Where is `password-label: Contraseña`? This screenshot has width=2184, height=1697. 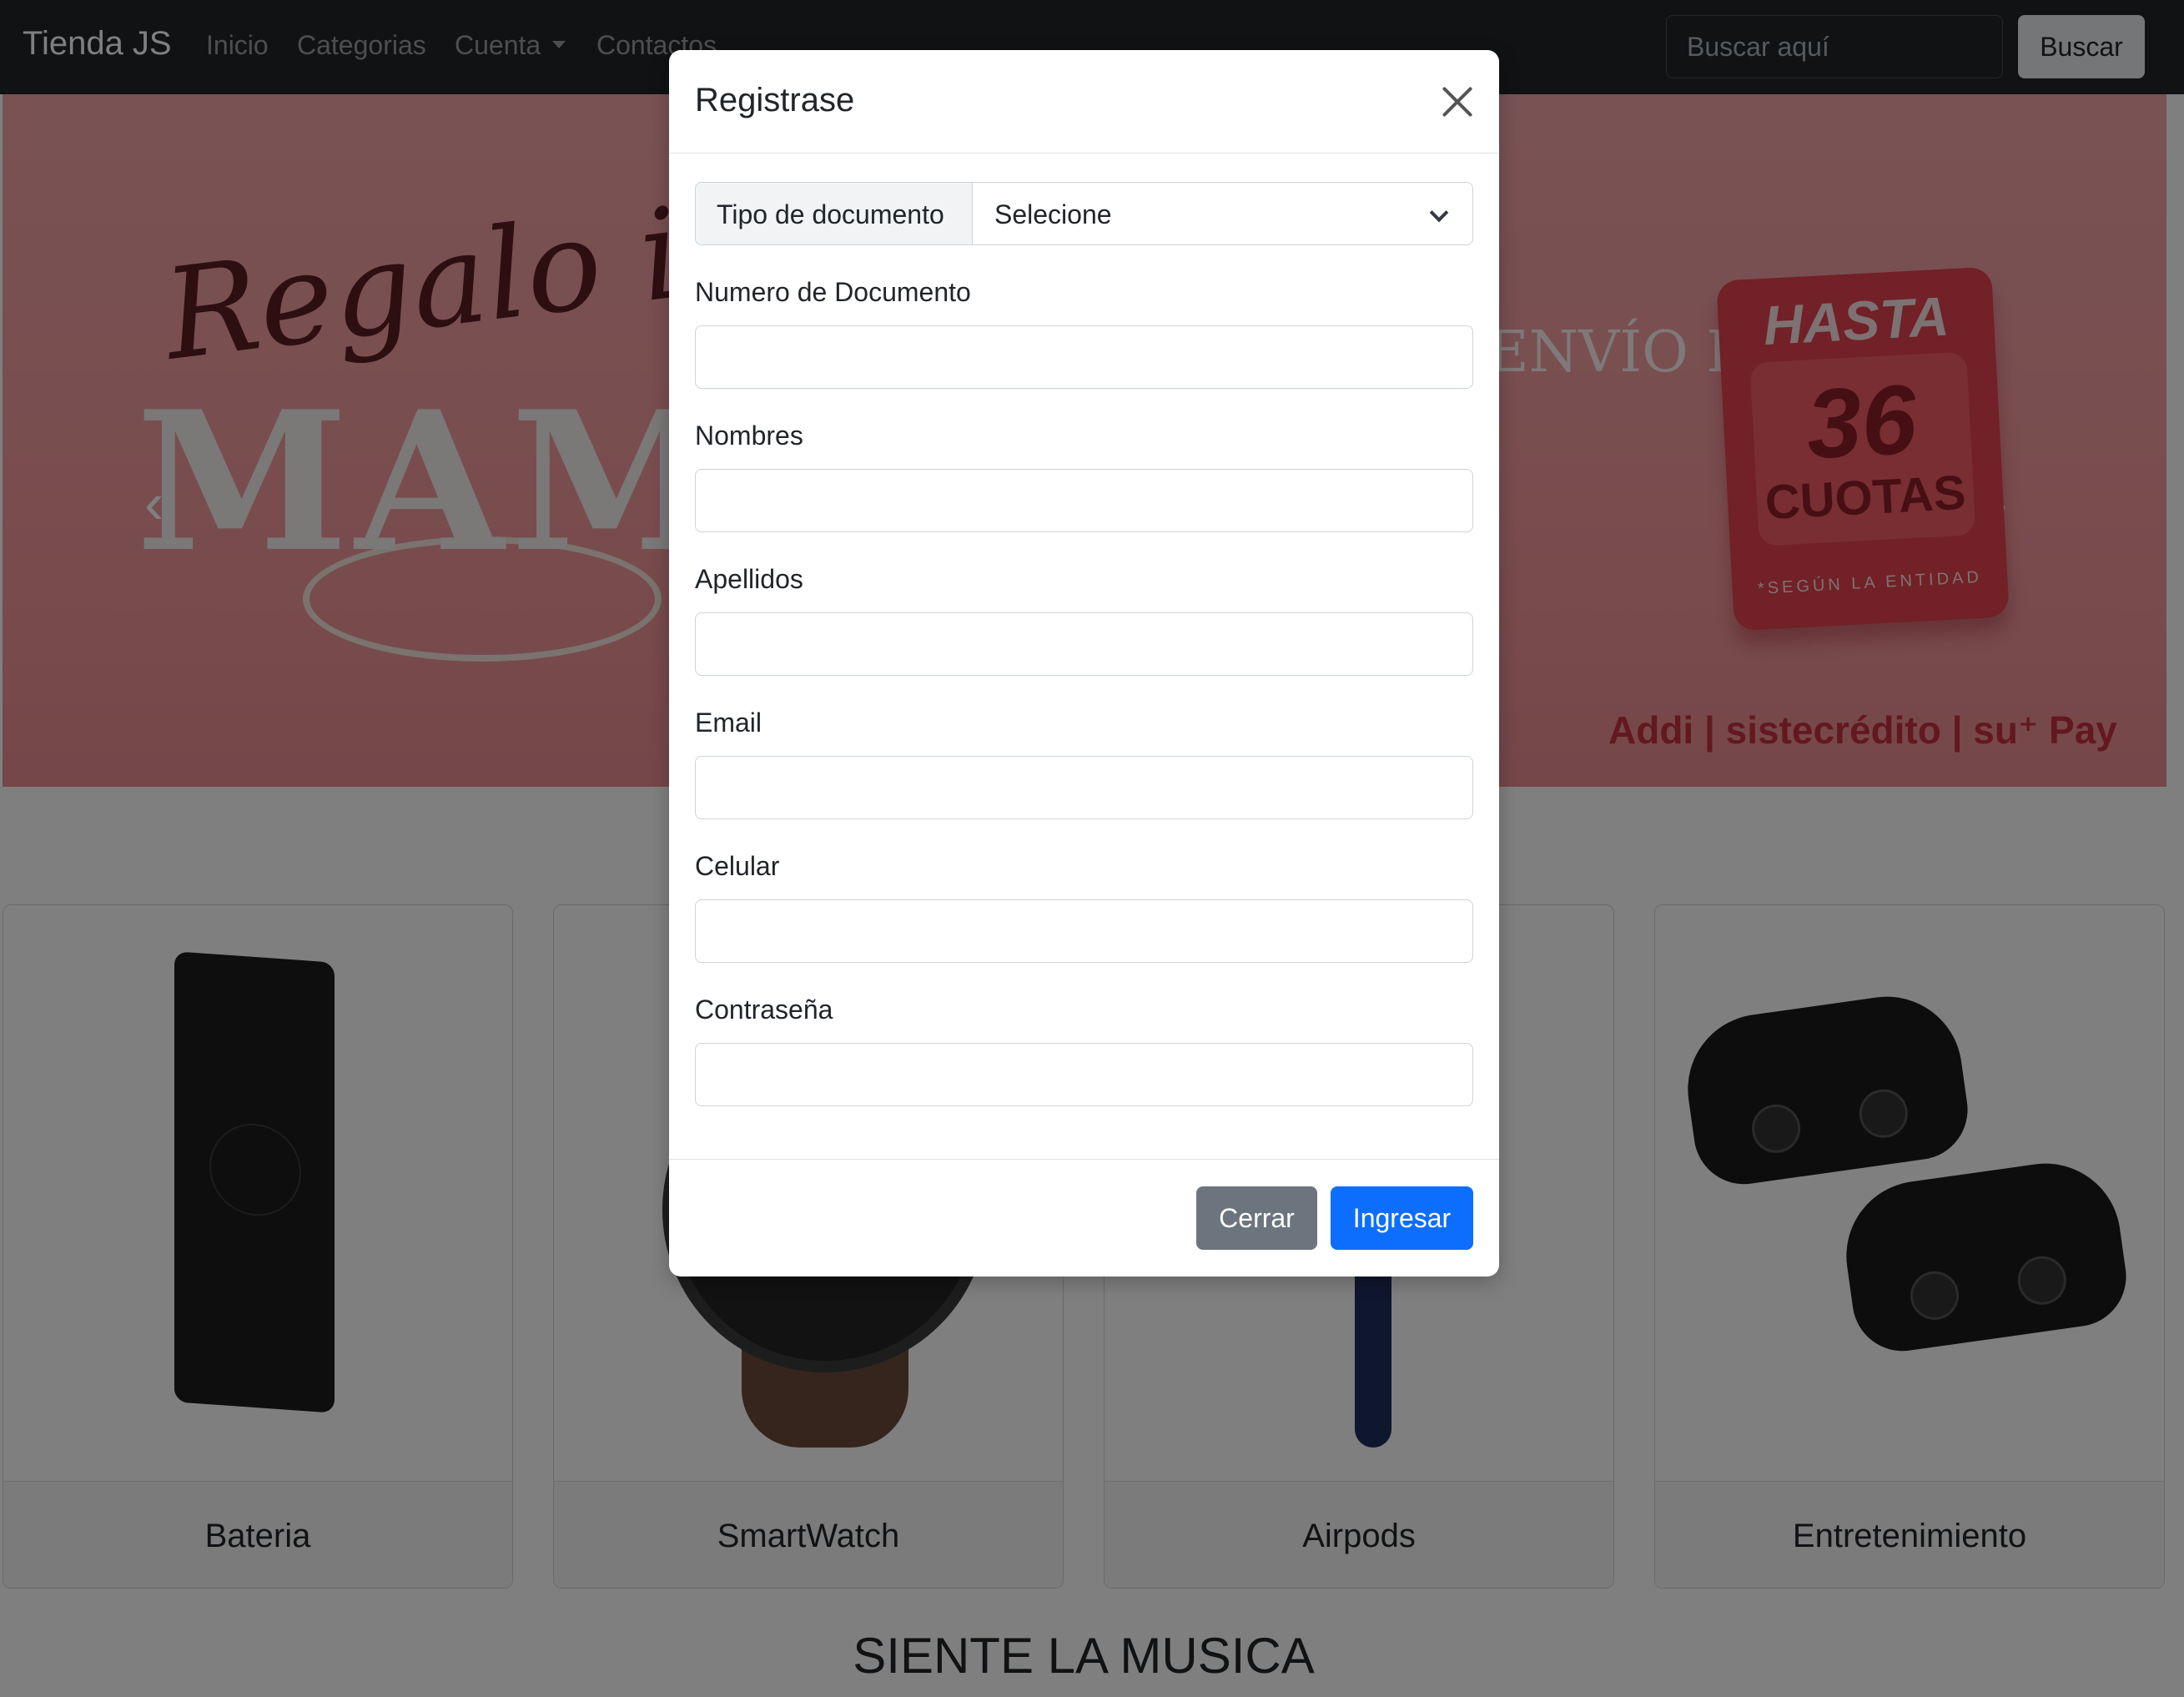 password-label: Contraseña is located at coordinates (764, 1010).